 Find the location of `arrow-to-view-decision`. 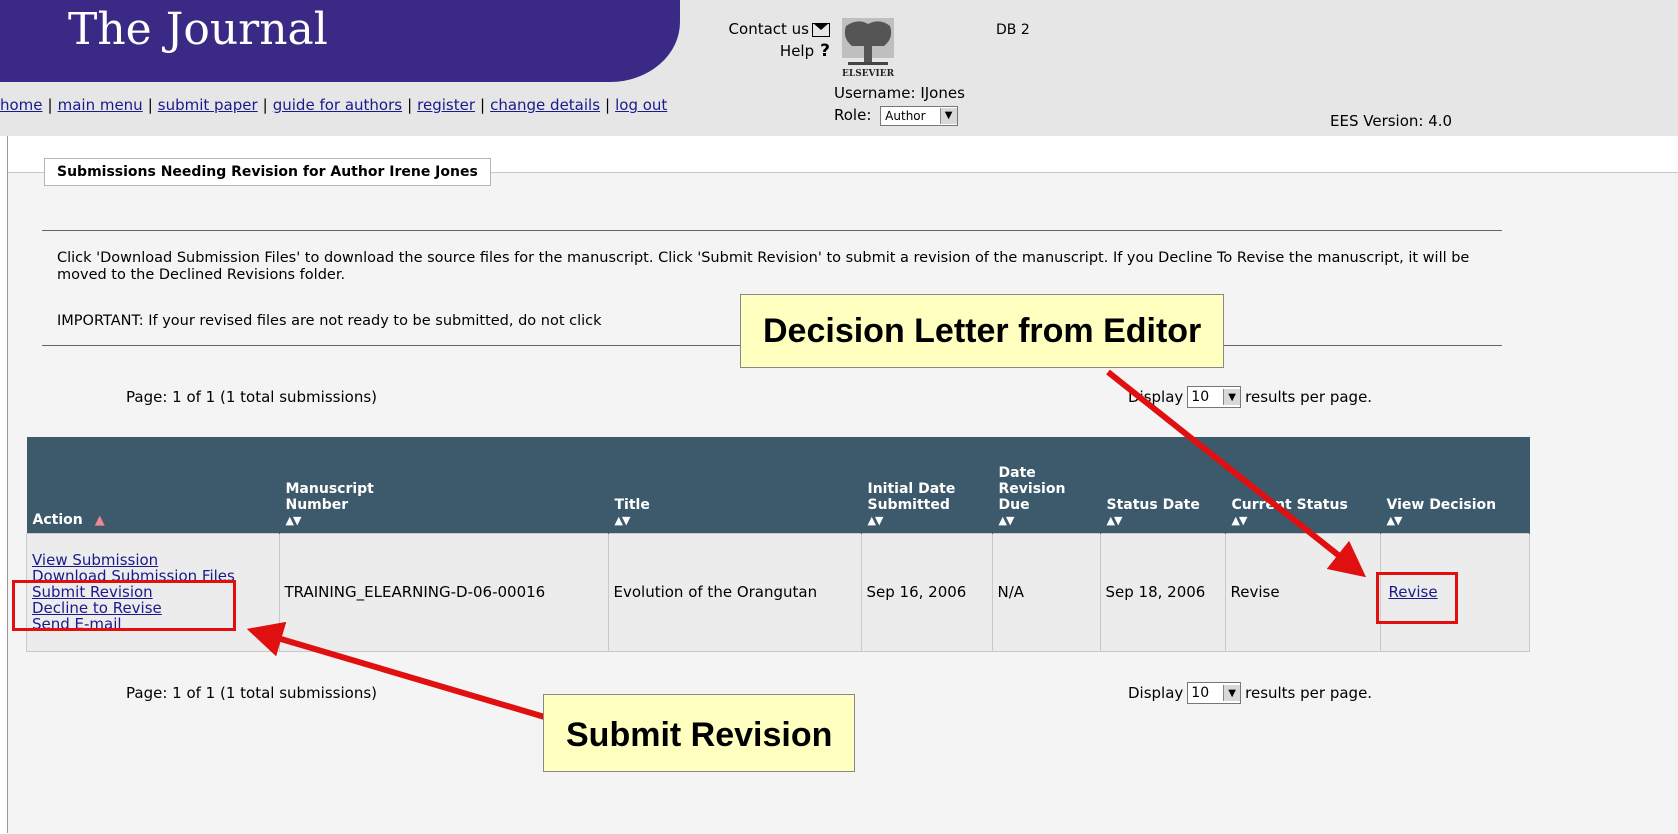

arrow-to-view-decision is located at coordinates (1236, 473).